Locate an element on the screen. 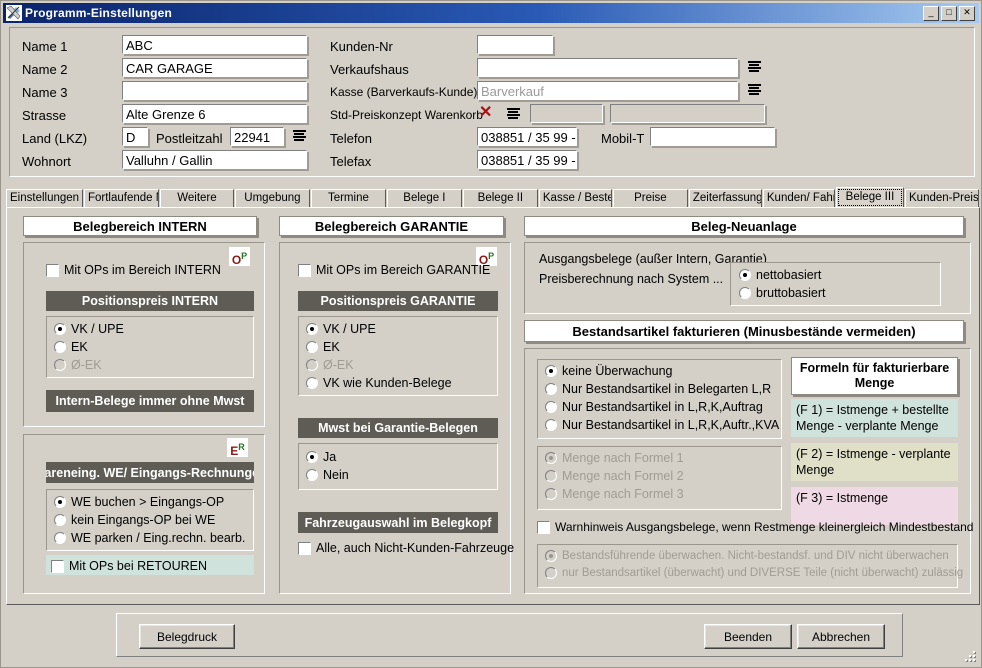 The width and height of the screenshot is (982, 668). radio-we-parken: WE parken / Eing.rechn. bearb. is located at coordinates (149, 538).